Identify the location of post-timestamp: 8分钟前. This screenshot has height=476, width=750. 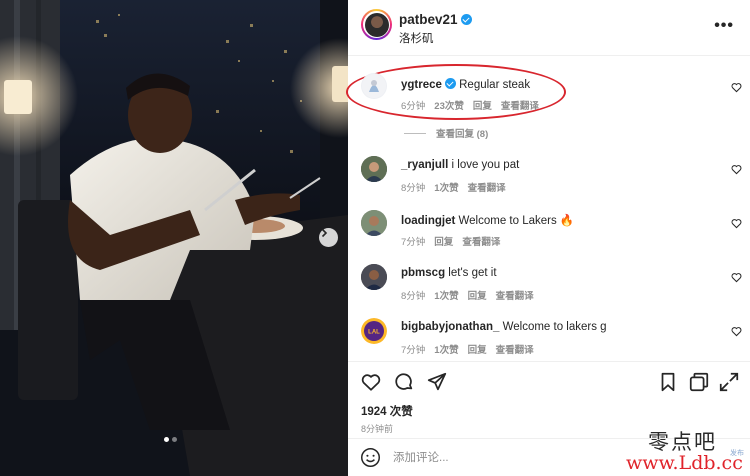
(377, 429).